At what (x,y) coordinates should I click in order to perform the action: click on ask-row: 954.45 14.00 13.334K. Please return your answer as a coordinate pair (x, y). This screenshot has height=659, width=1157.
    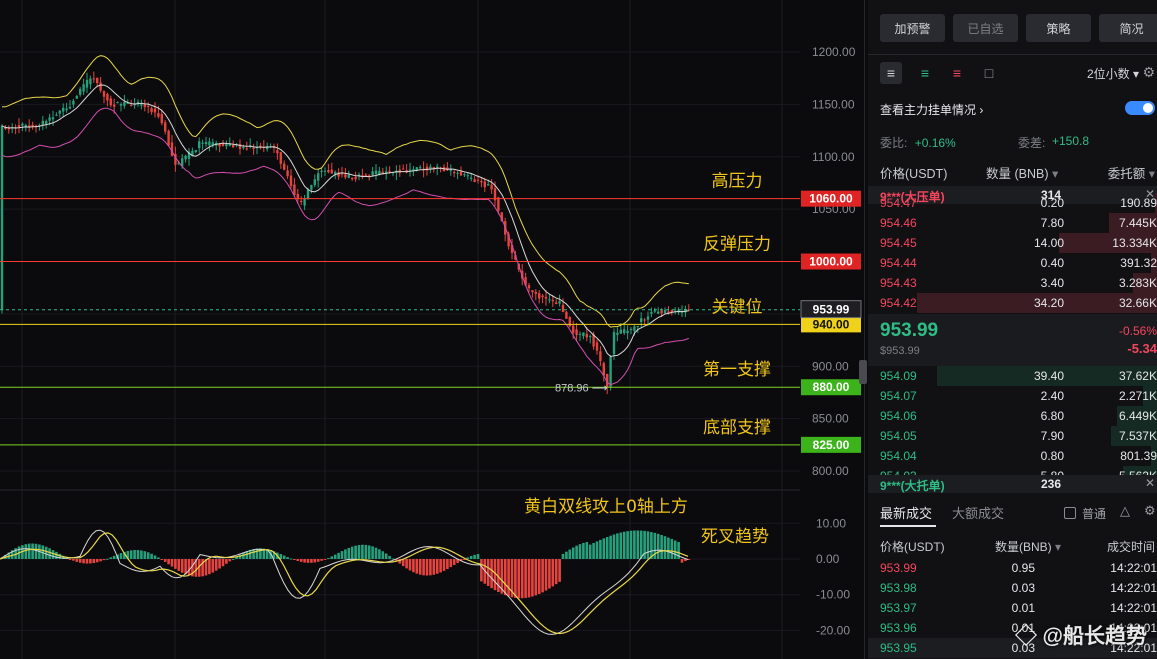
    Looking at the image, I should click on (1012, 243).